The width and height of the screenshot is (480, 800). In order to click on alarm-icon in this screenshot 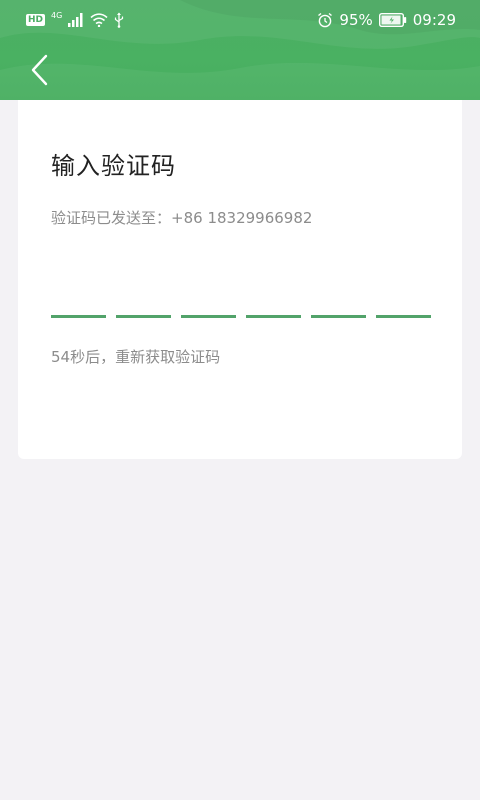, I will do `click(325, 20)`.